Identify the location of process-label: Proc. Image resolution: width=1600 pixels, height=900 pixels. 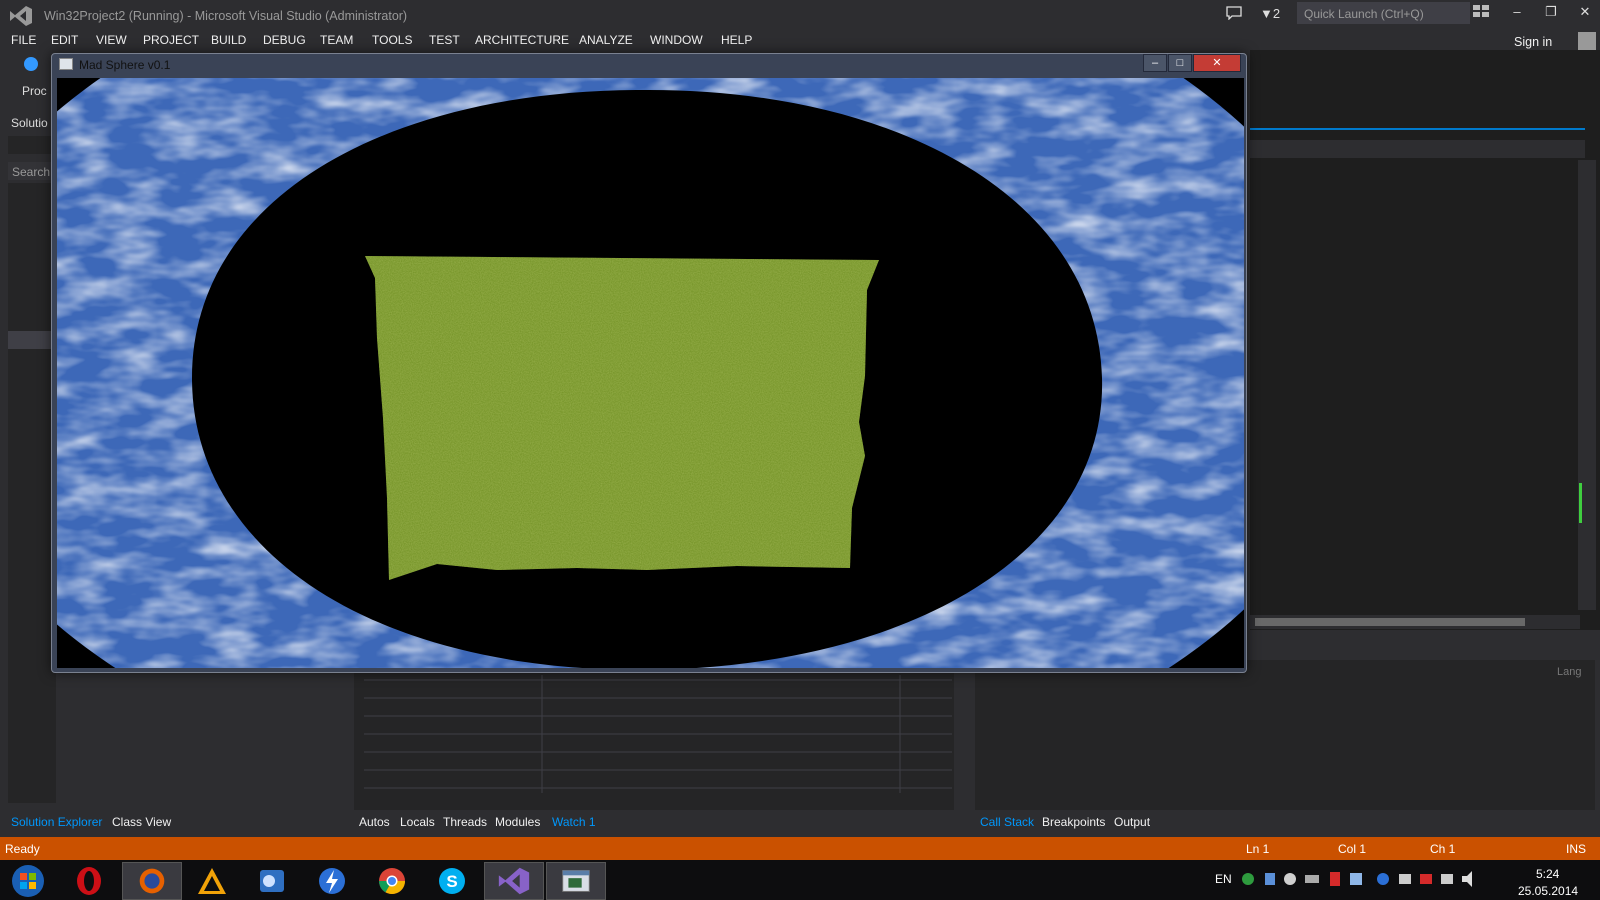
(34, 91).